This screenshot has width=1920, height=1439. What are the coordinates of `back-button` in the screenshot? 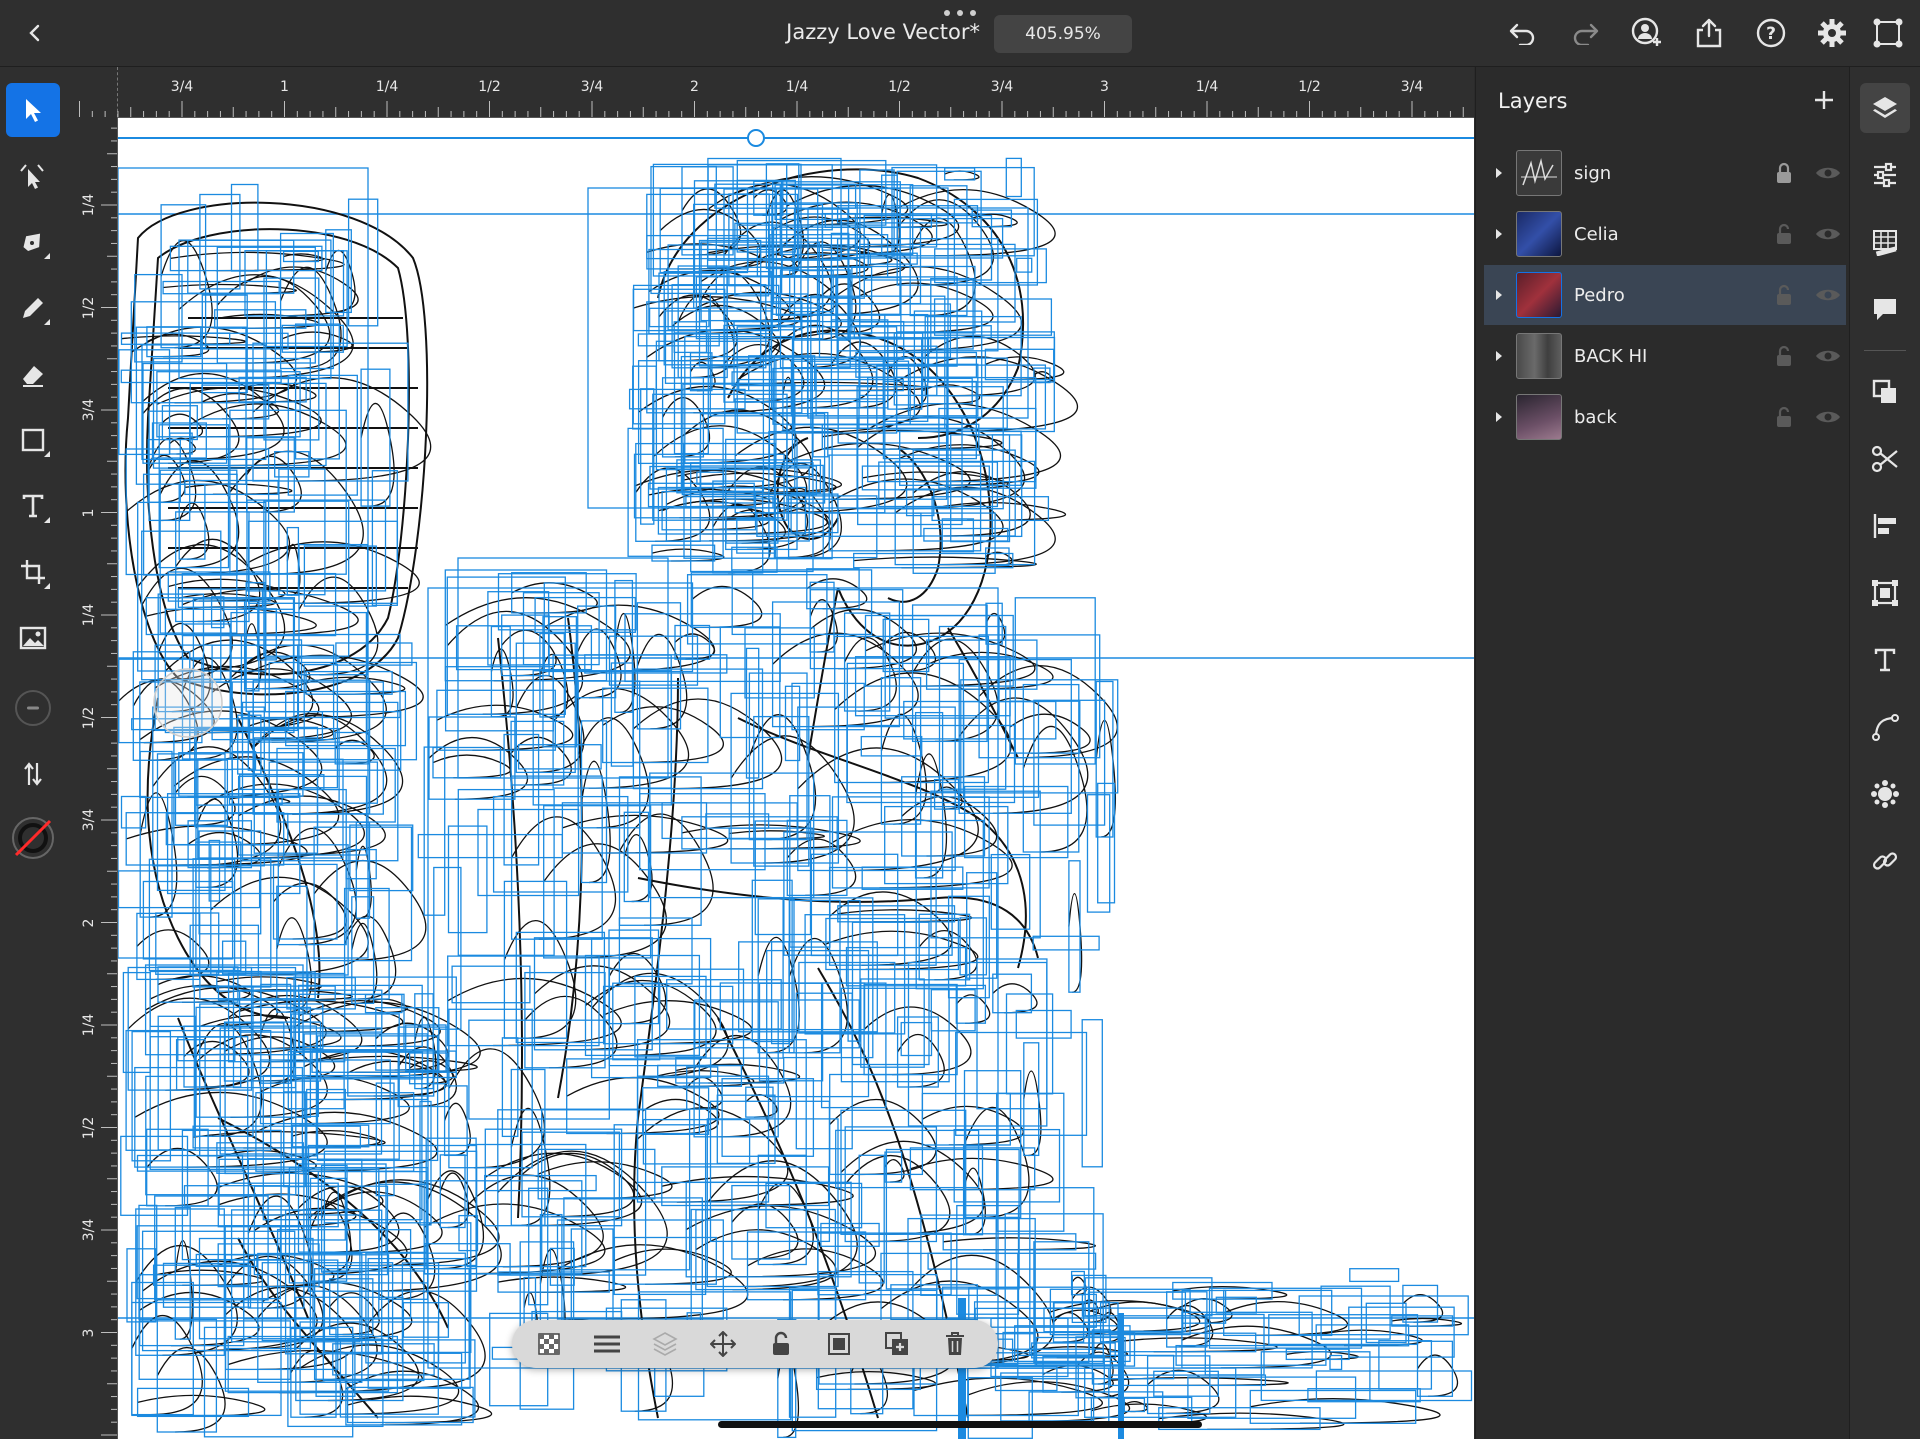 It's located at (35, 33).